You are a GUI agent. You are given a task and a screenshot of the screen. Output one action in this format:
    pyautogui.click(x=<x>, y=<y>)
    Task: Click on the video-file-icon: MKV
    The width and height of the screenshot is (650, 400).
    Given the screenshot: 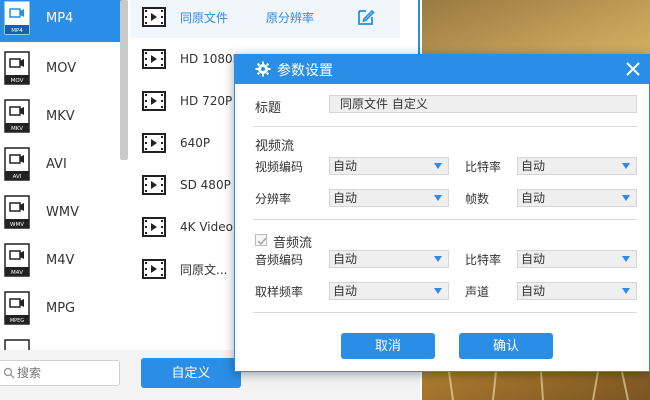 What is the action you would take?
    pyautogui.click(x=17, y=116)
    